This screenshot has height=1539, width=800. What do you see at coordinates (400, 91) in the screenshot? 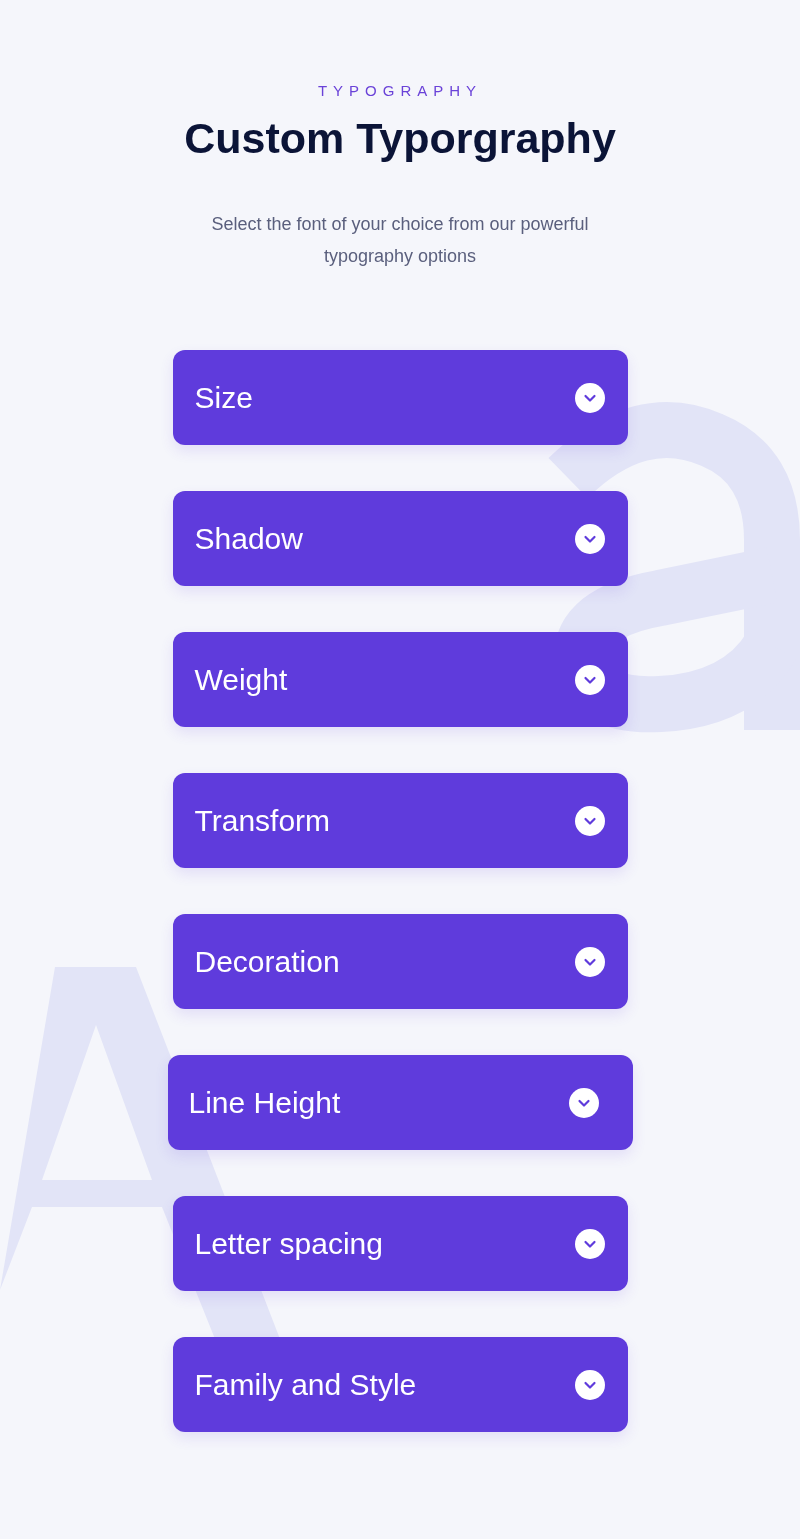
I see `section-eyebrow: TYPOGRAPHY` at bounding box center [400, 91].